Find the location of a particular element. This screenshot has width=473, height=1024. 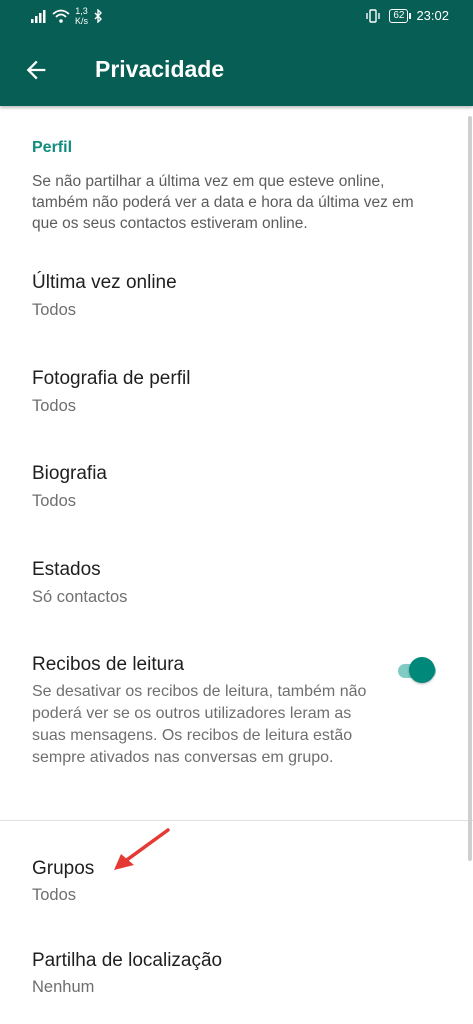

setting-title: Última vez online is located at coordinates (104, 282).